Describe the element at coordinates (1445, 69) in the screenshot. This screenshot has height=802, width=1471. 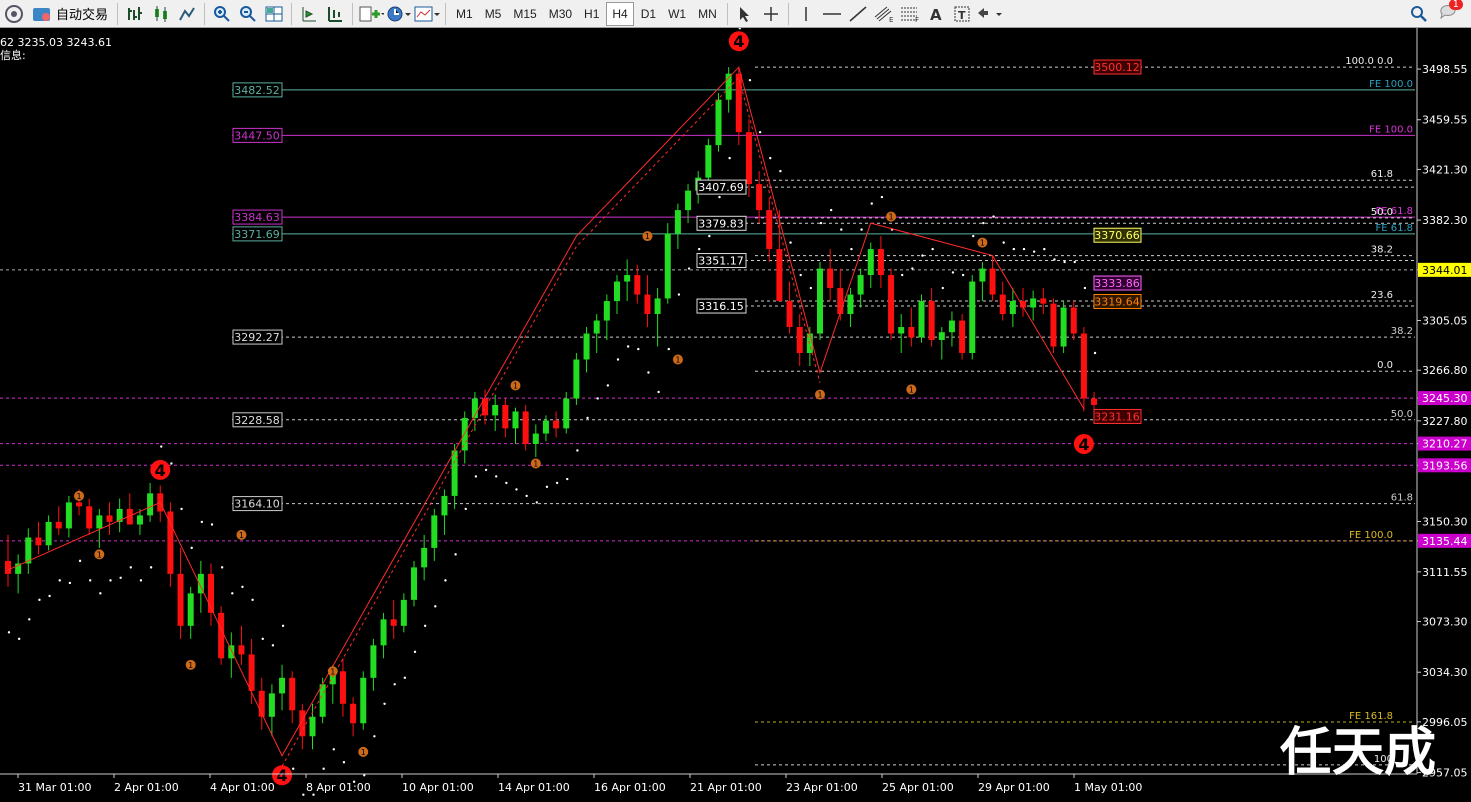
I see `price-tick-label: 3498.55` at that location.